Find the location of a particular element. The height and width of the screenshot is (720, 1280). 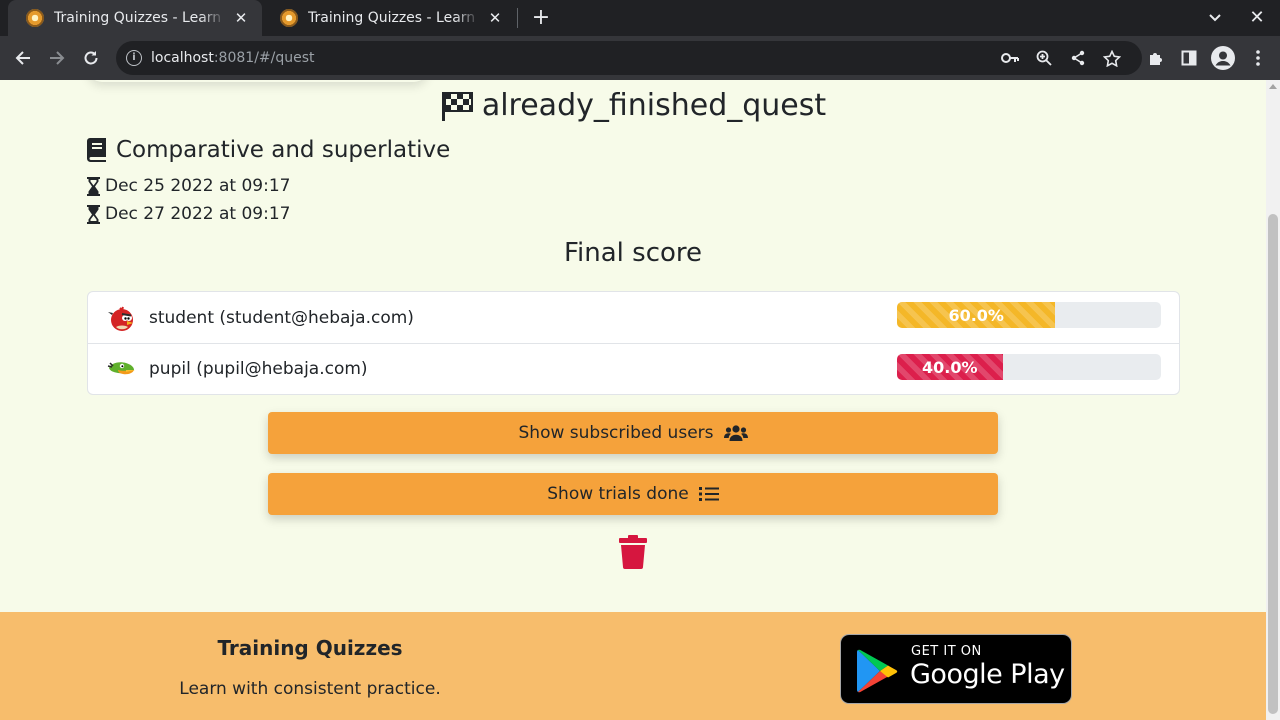

hourglass-start-icon is located at coordinates (93, 186).